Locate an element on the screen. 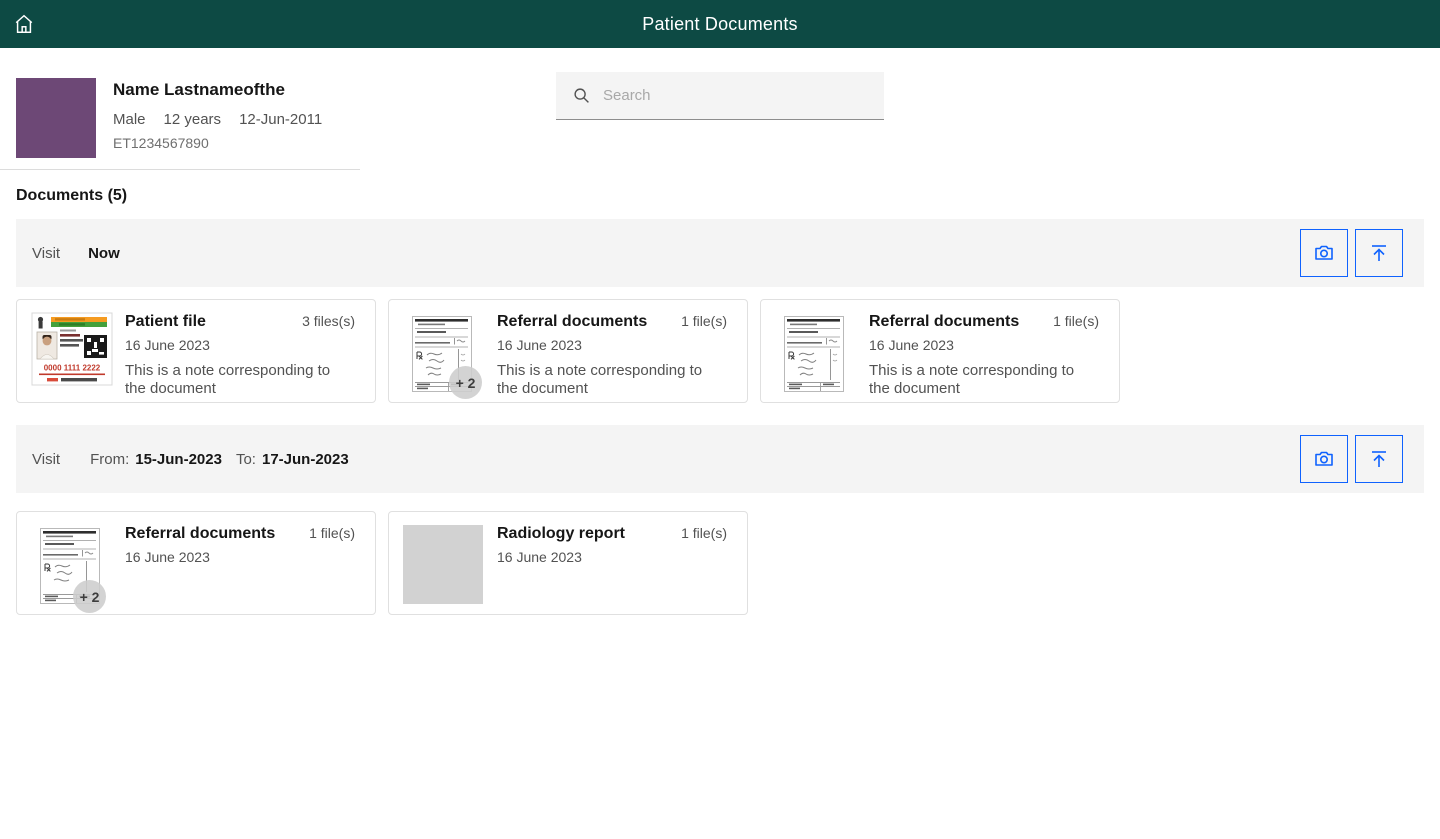 This screenshot has width=1440, height=839. document-title: Radiology report is located at coordinates (561, 533).